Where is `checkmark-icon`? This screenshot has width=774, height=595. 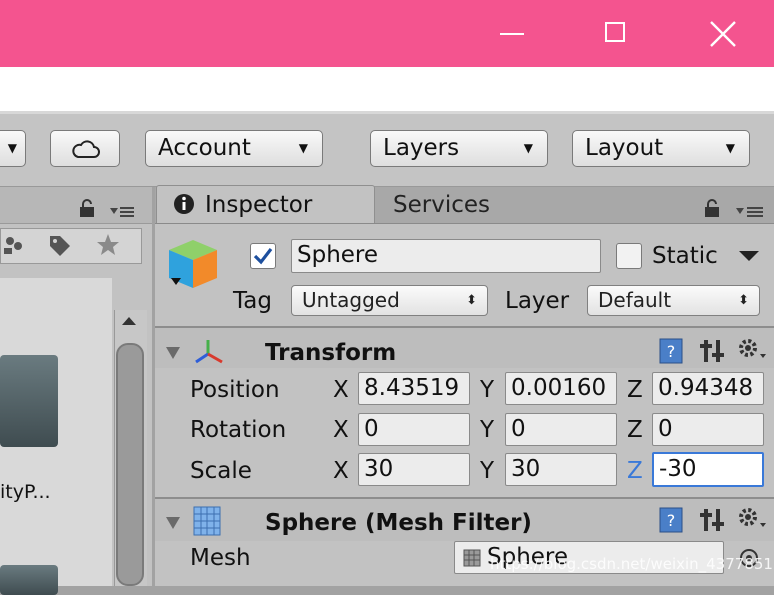
checkmark-icon is located at coordinates (263, 256).